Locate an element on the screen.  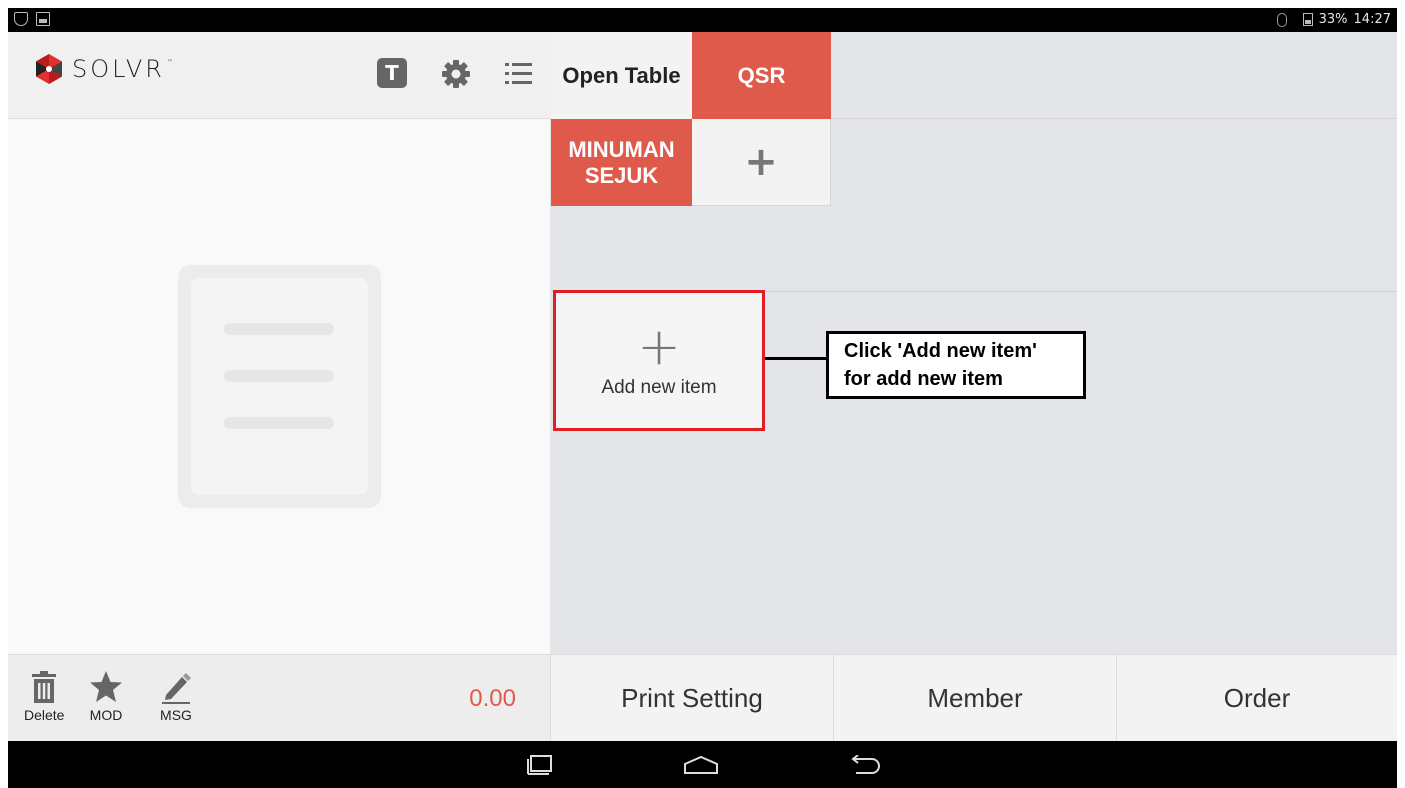
mod-button: MOD is located at coordinates (106, 695).